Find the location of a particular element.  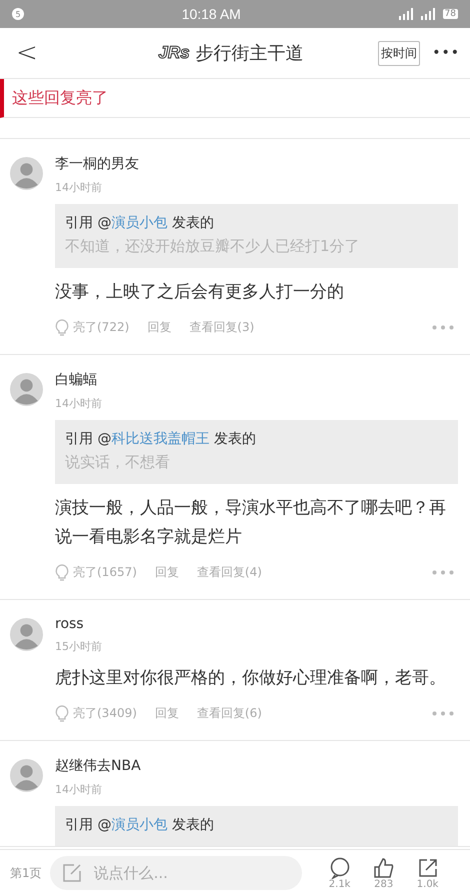

like-button: 亮了(722) is located at coordinates (101, 327).